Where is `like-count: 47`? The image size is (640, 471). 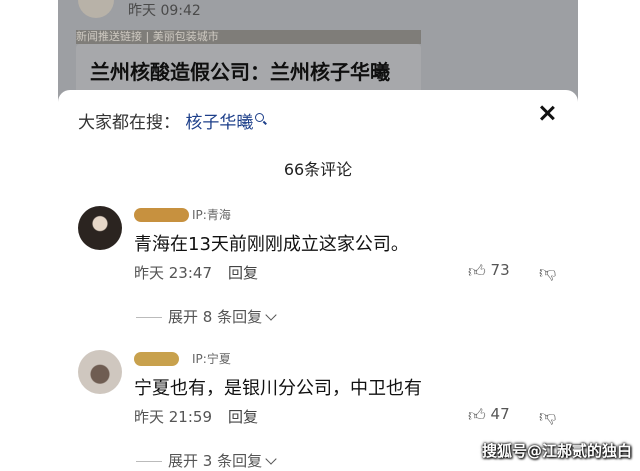
like-count: 47 is located at coordinates (500, 414).